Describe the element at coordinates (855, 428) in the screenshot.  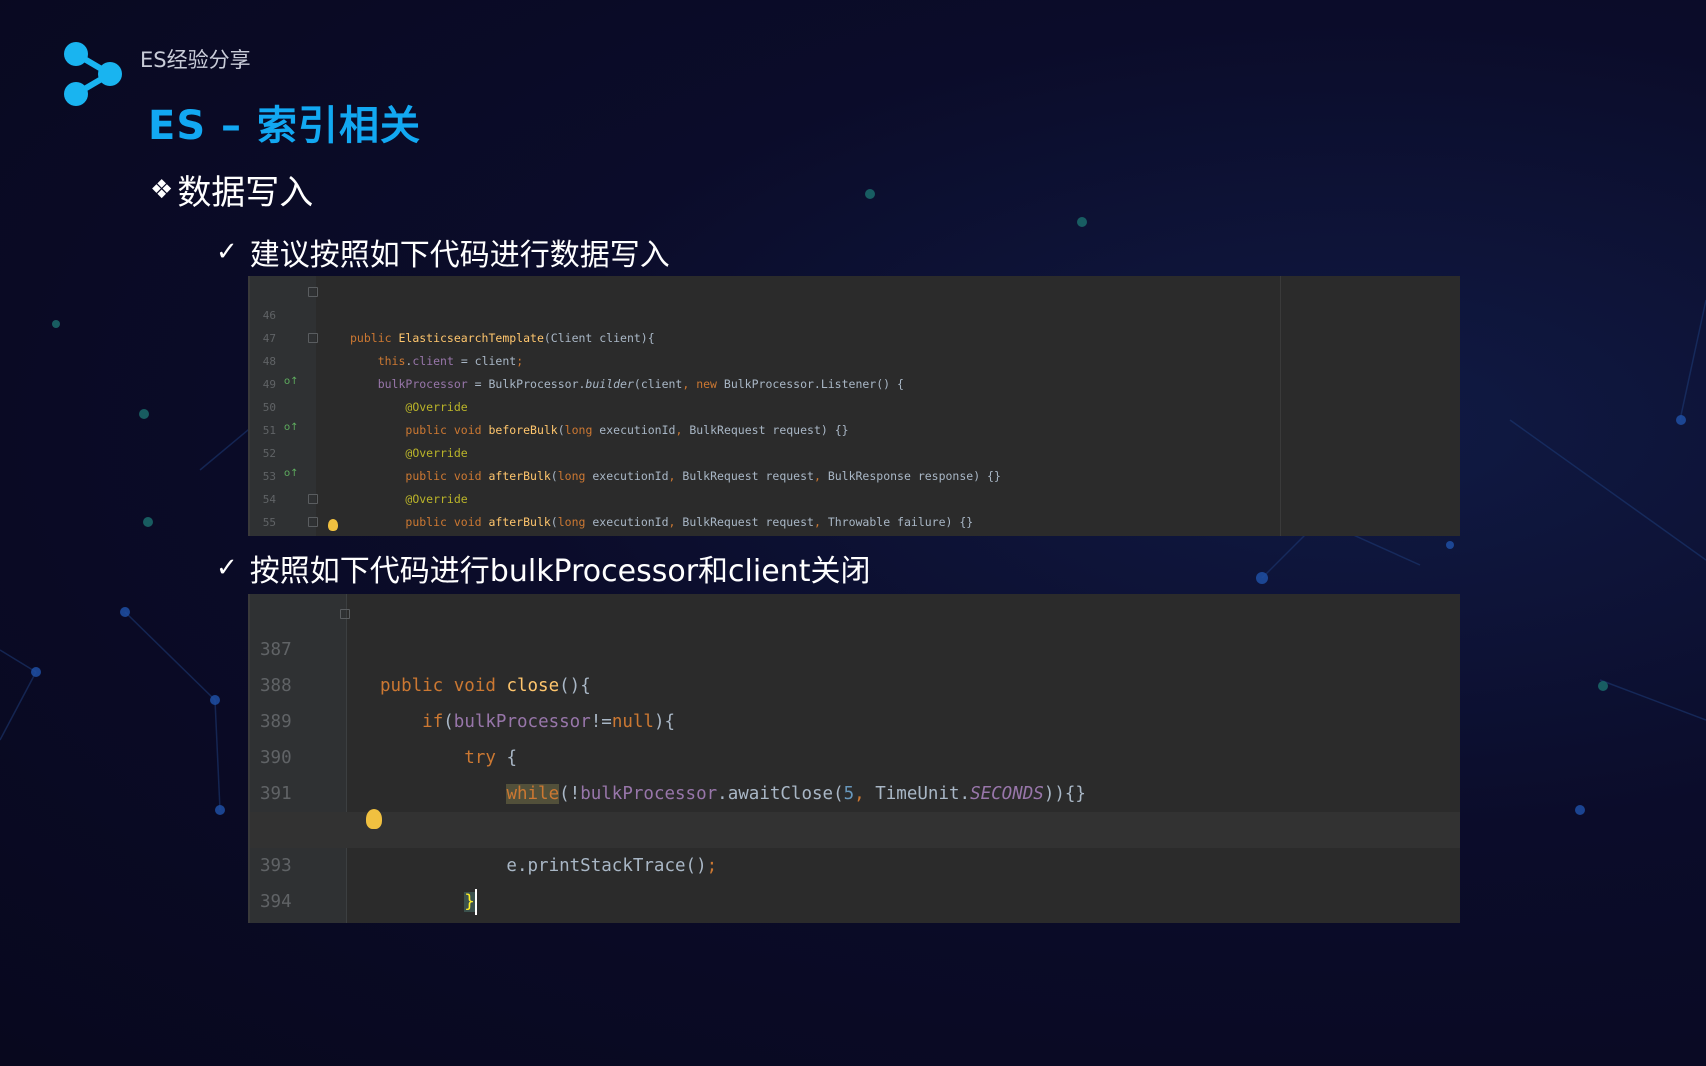
I see `code-line: 51 @Override` at that location.